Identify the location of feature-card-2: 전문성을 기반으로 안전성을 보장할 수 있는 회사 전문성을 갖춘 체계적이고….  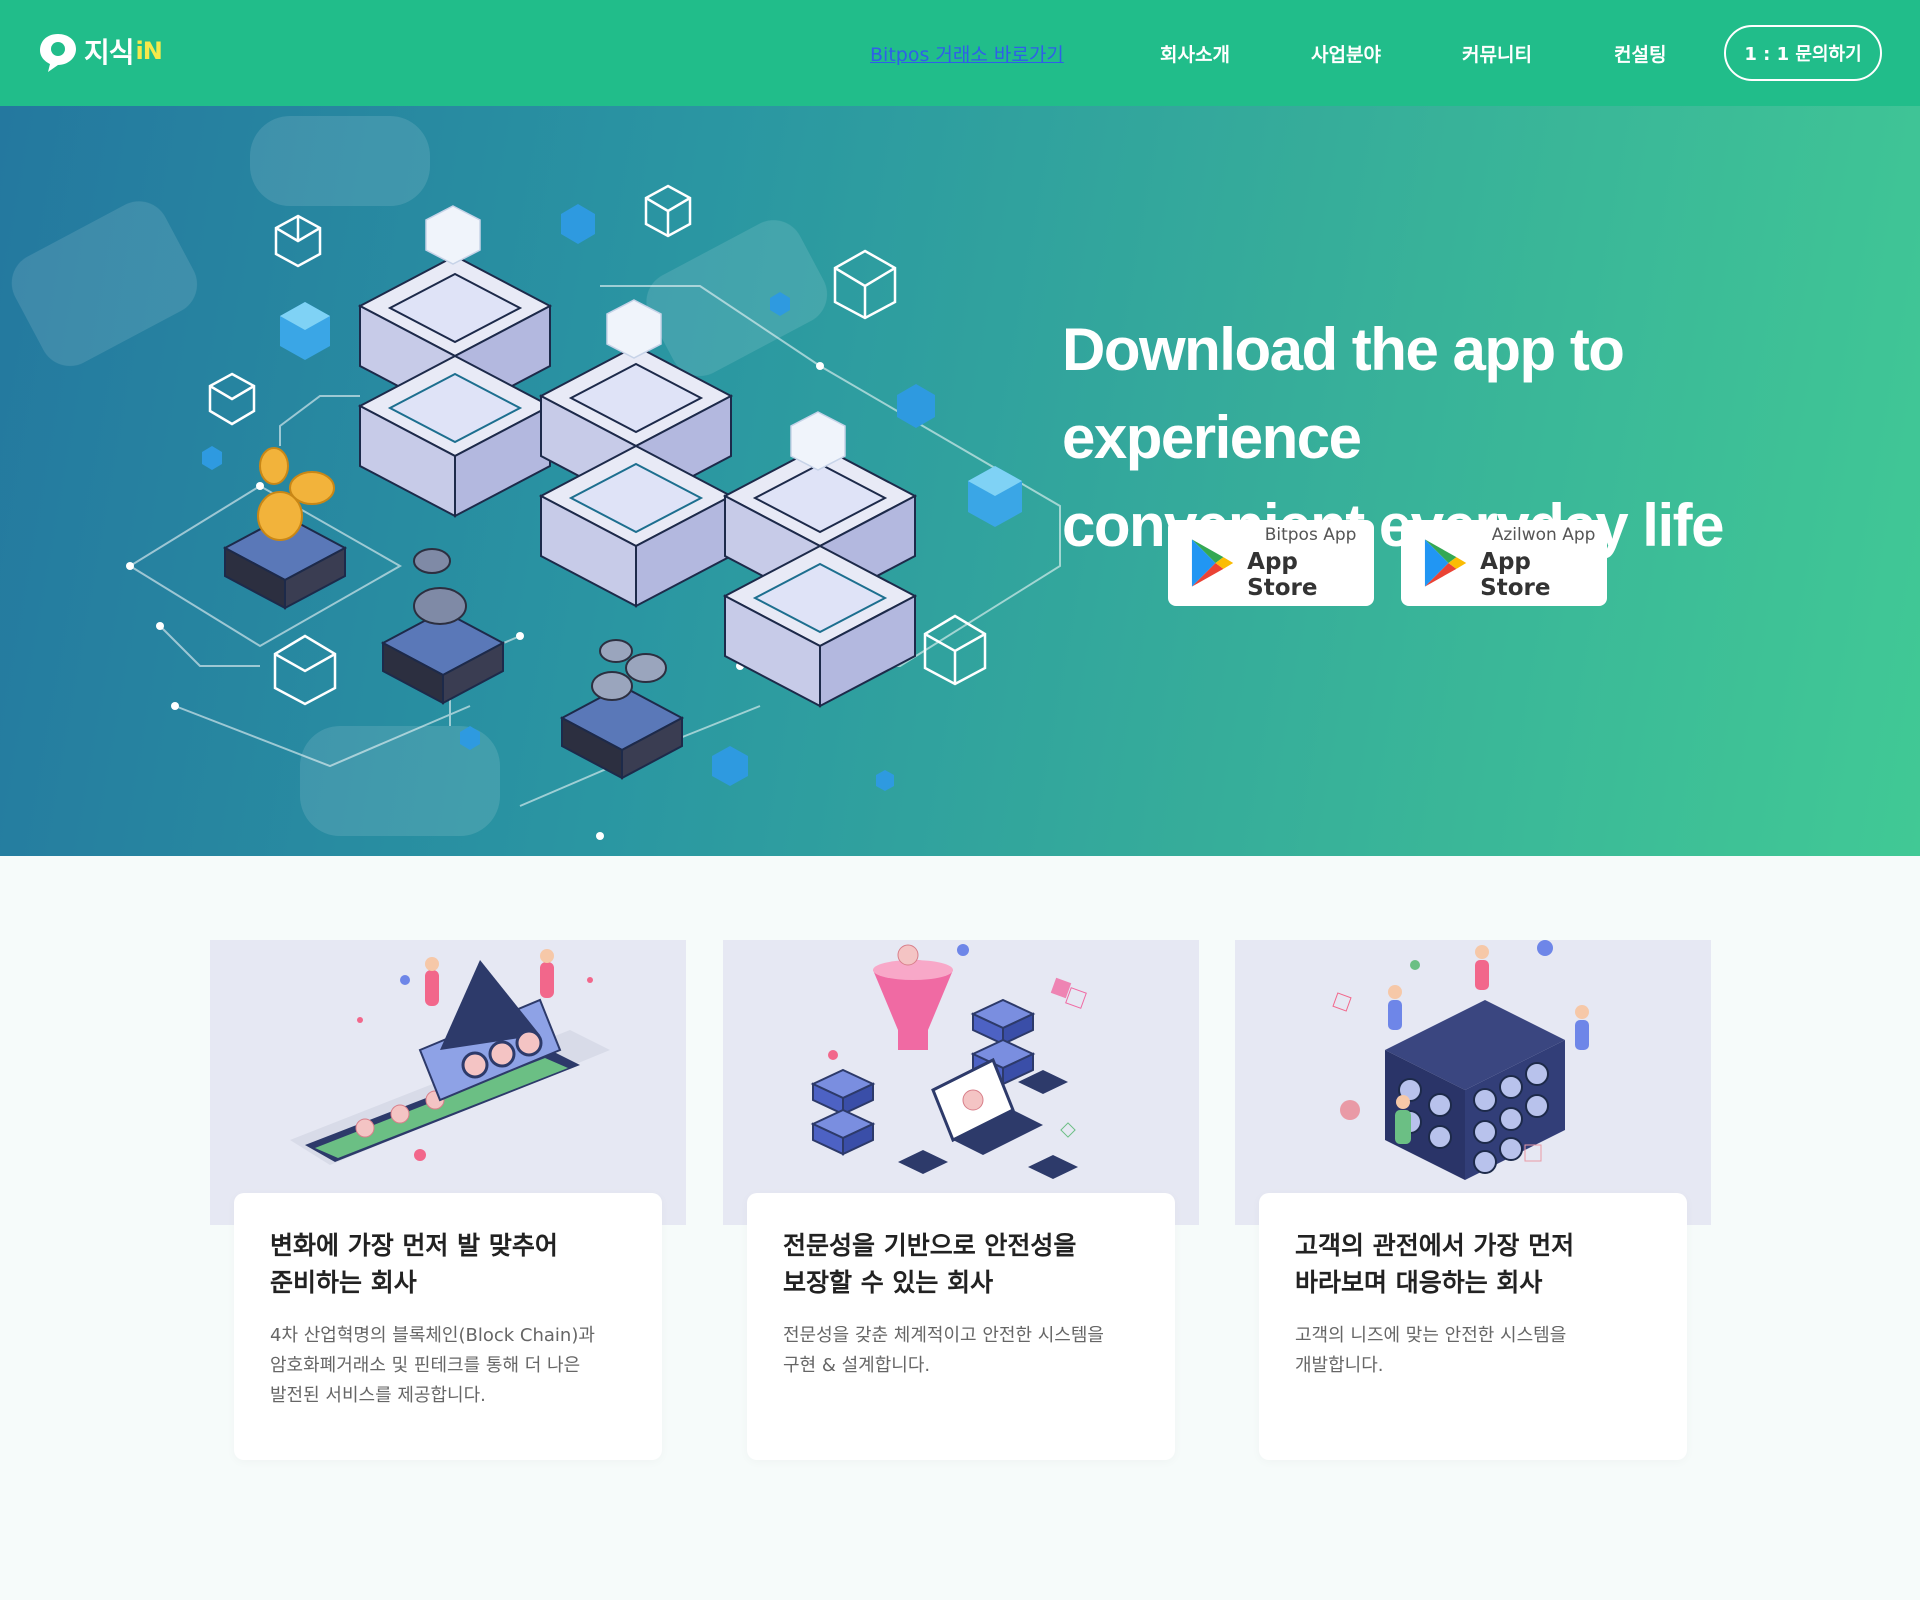
(961, 1200).